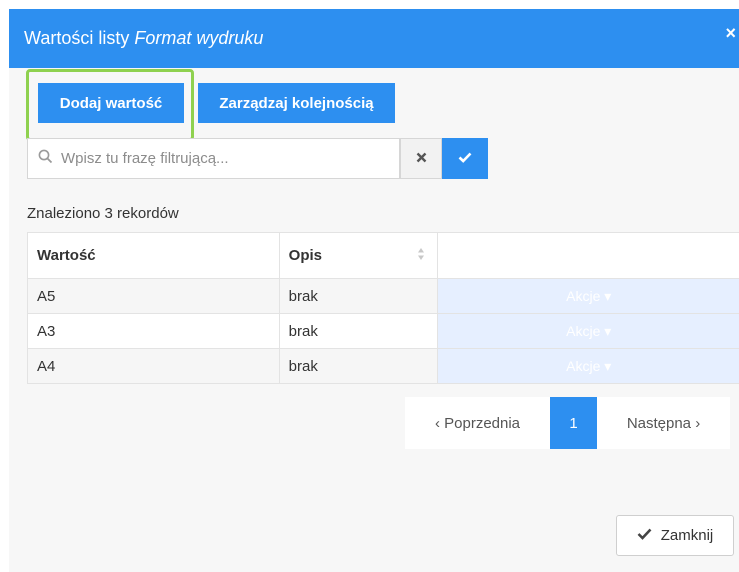 The height and width of the screenshot is (572, 739). I want to click on column-header-actions, so click(588, 255).